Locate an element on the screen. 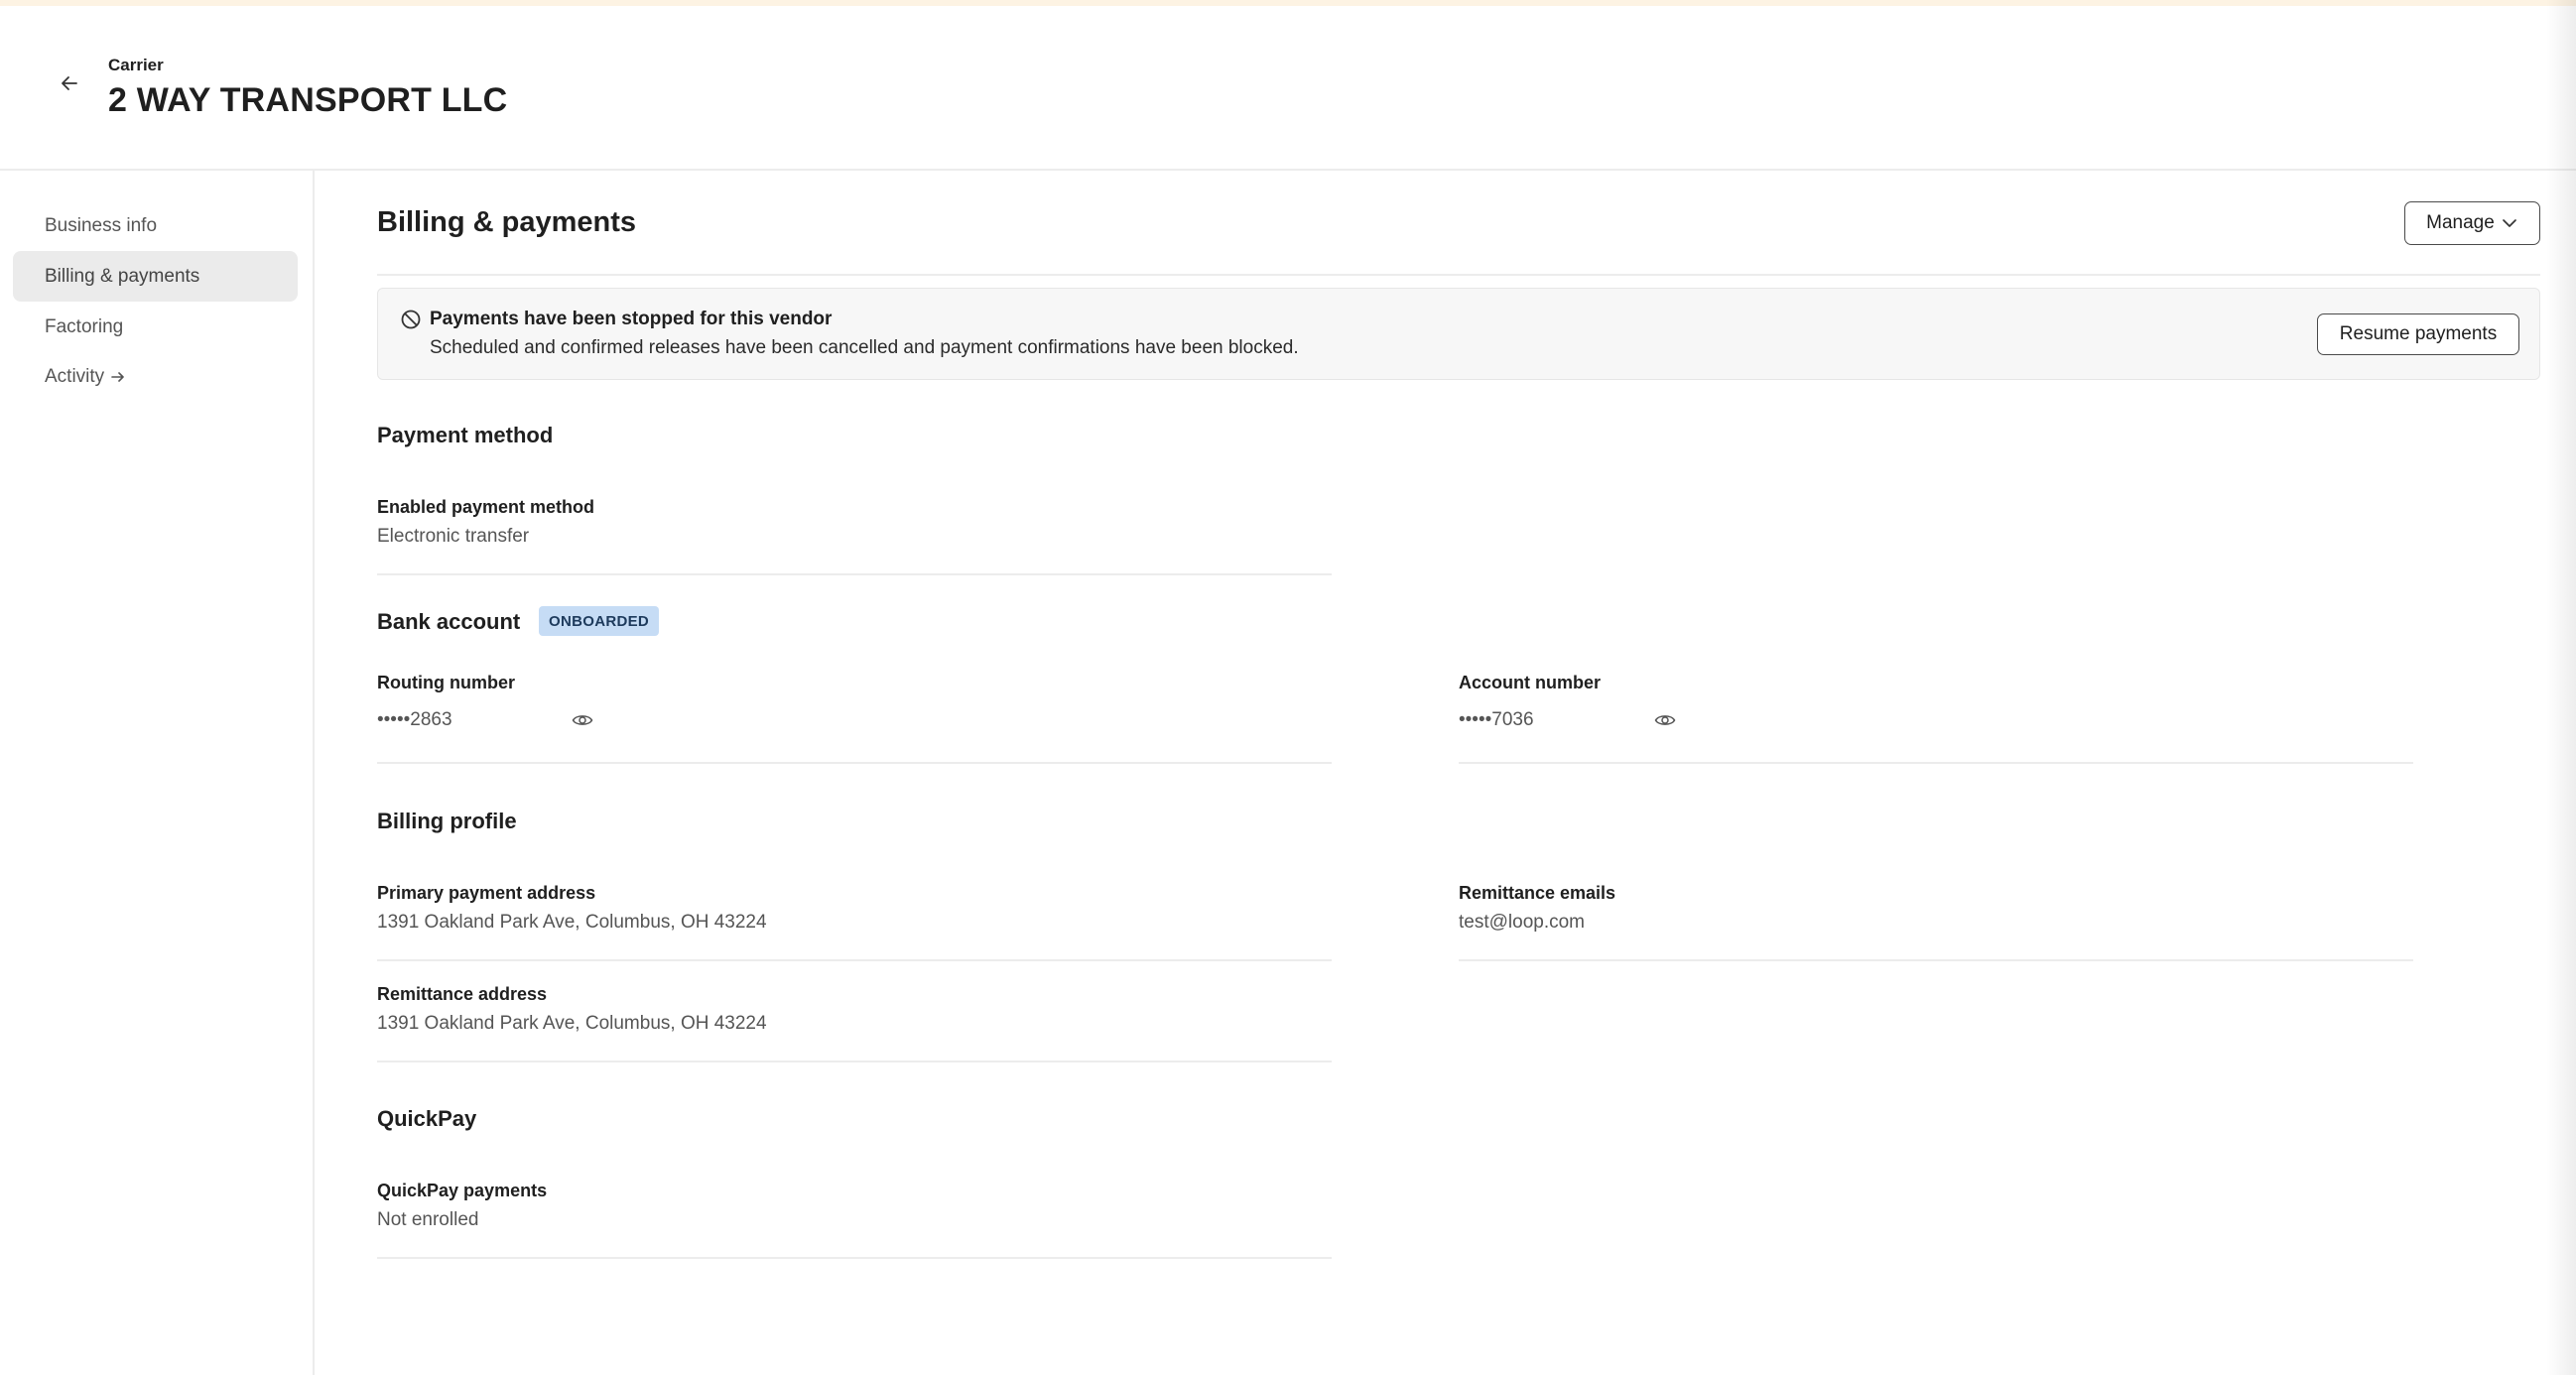 Image resolution: width=2576 pixels, height=1375 pixels. routing-number-value: •••••2863 is located at coordinates (415, 719).